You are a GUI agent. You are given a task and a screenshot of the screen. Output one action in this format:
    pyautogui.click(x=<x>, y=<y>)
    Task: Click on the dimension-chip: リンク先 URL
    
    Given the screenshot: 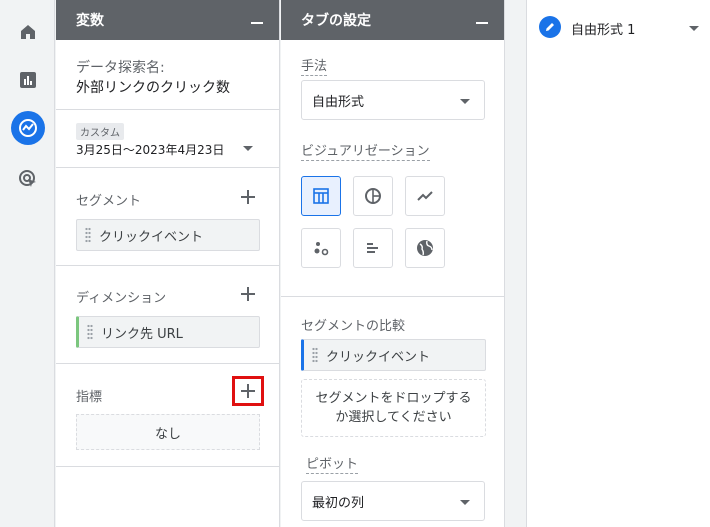 What is the action you would take?
    pyautogui.click(x=168, y=332)
    